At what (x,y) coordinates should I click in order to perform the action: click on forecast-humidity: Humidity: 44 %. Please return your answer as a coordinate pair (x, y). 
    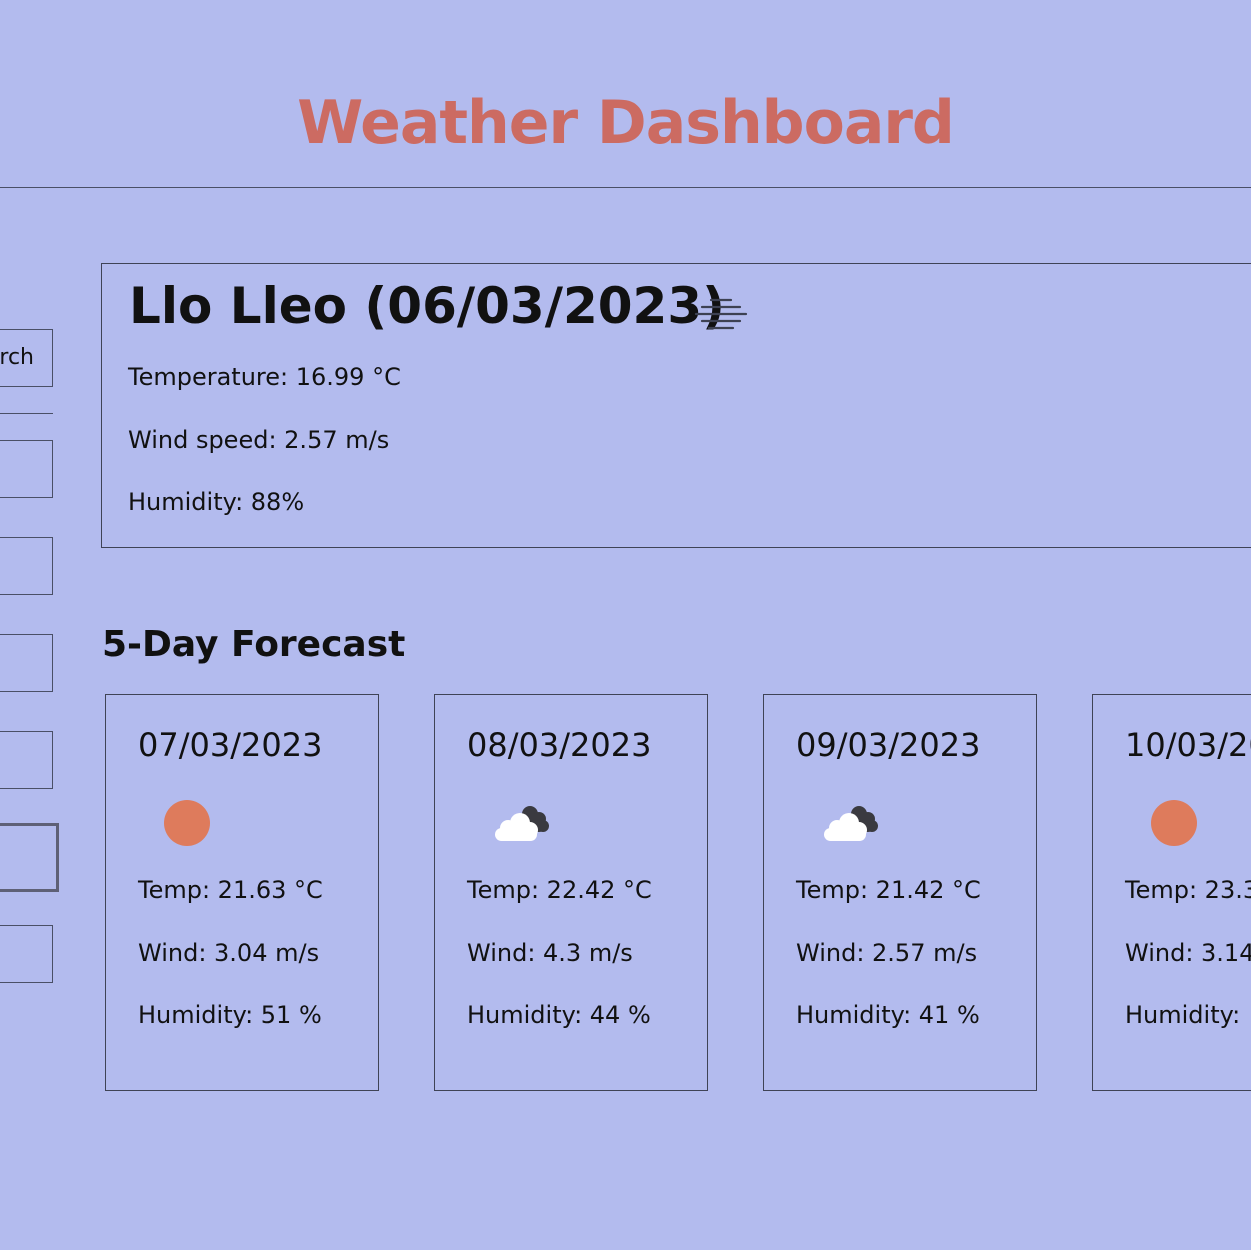
    Looking at the image, I should click on (559, 1015).